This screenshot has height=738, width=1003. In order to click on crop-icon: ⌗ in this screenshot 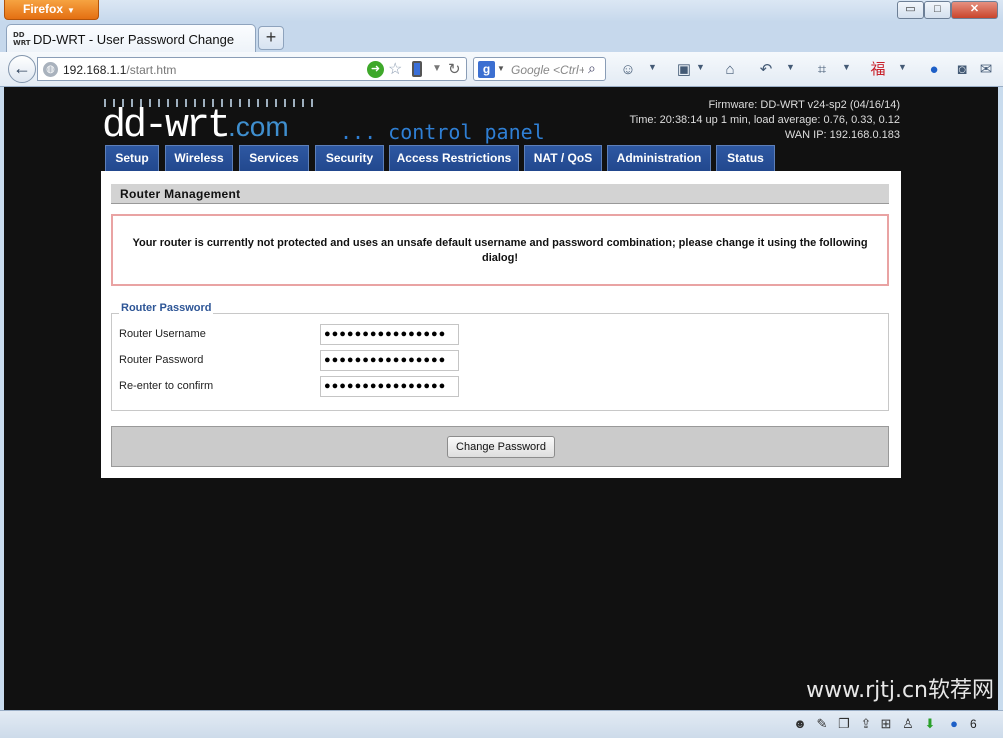, I will do `click(822, 70)`.